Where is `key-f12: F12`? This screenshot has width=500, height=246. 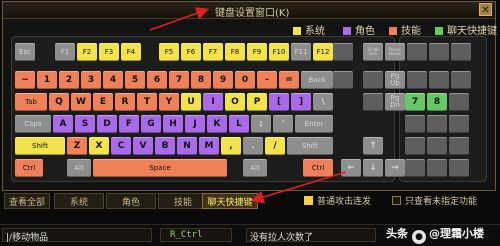 key-f12: F12 is located at coordinates (323, 52).